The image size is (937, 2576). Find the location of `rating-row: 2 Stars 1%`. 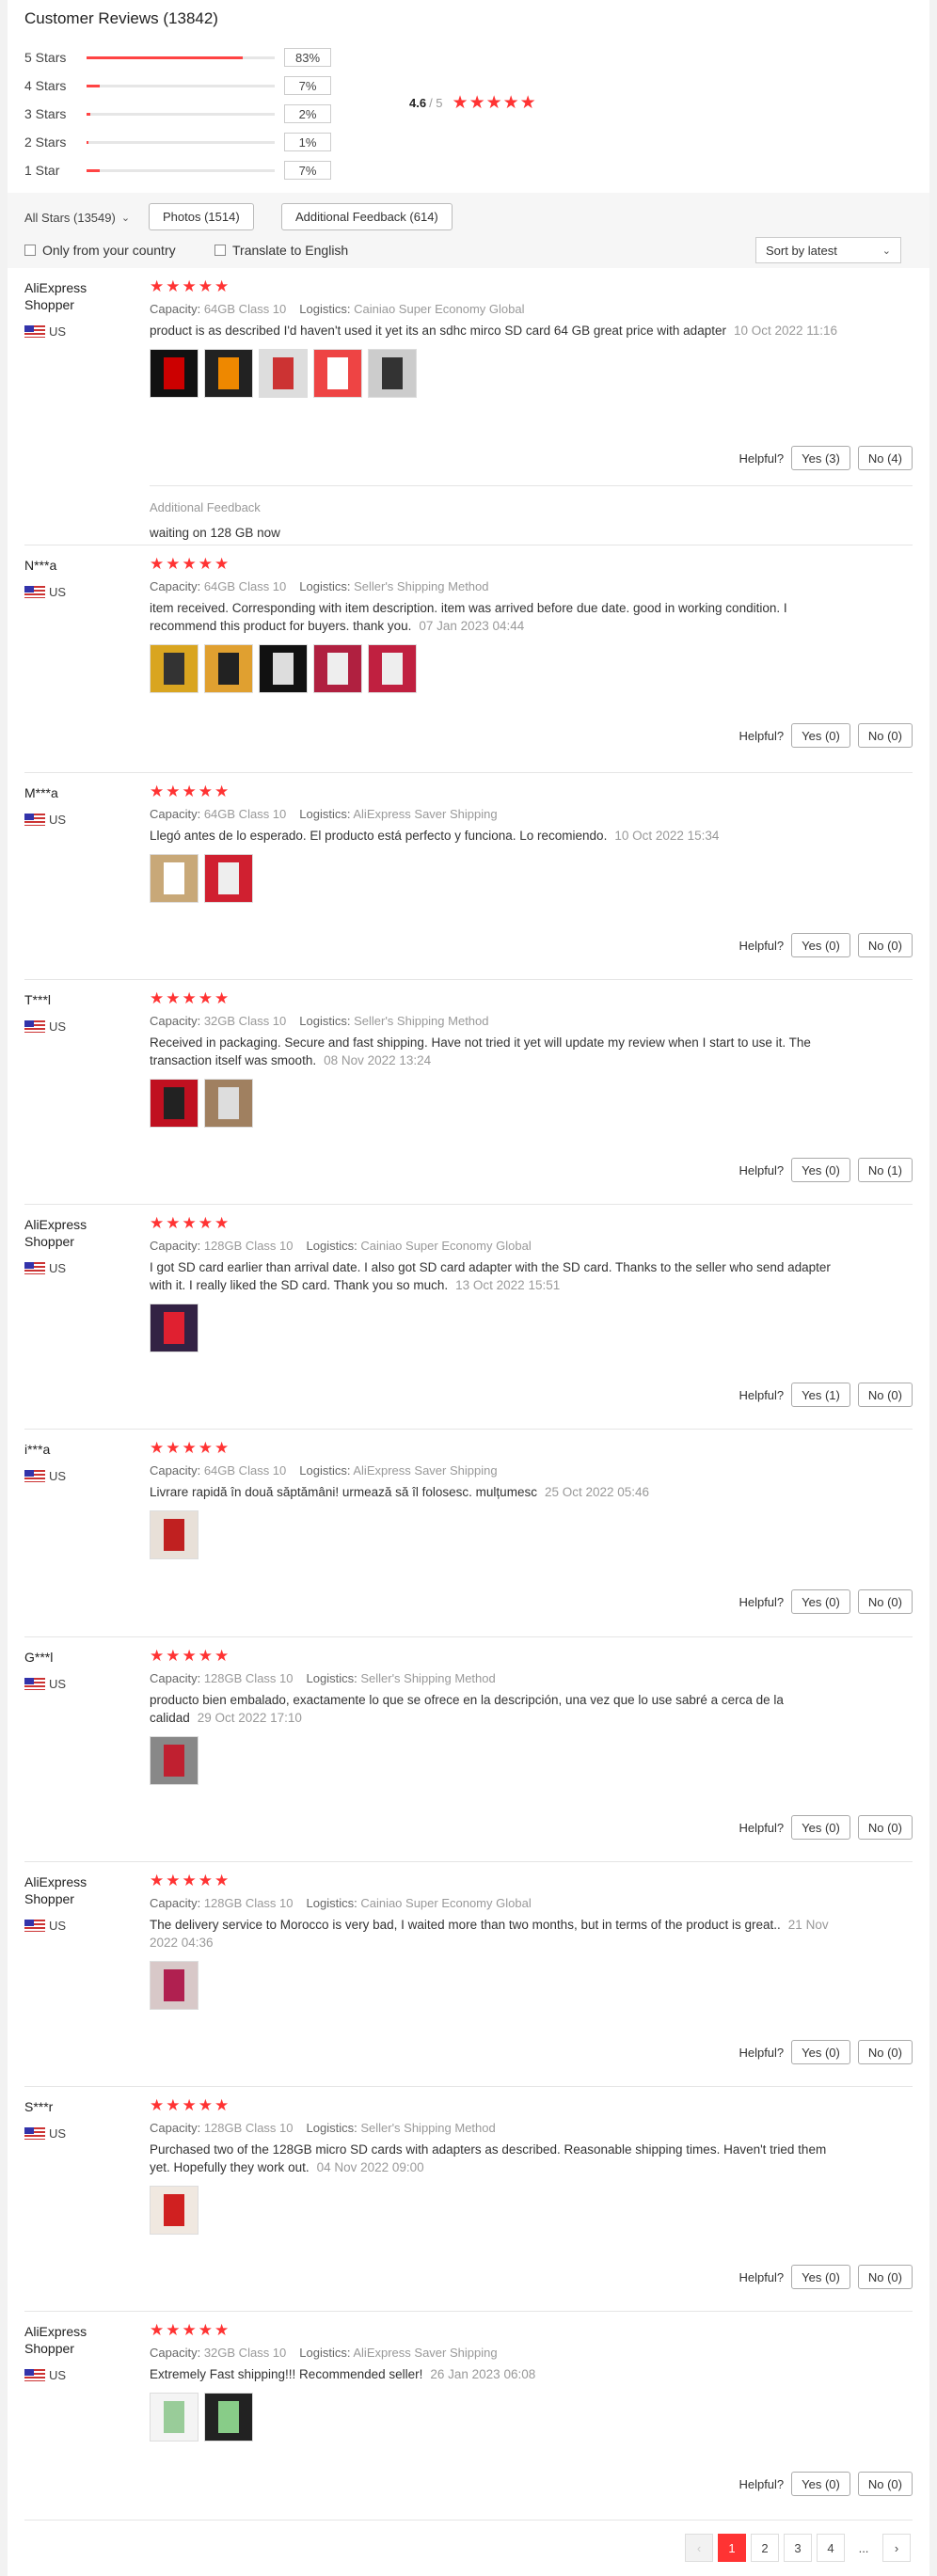

rating-row: 2 Stars 1% is located at coordinates (177, 142).